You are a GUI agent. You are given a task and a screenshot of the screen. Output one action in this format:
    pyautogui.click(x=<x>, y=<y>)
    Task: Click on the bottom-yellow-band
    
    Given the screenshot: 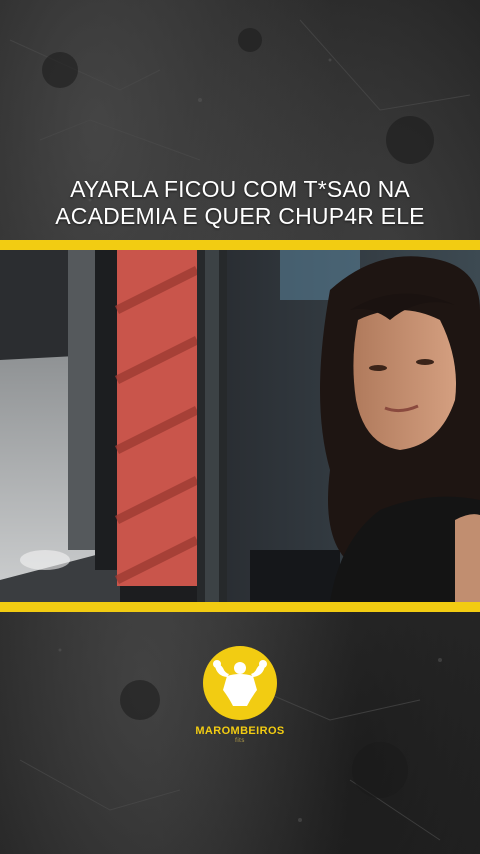 What is the action you would take?
    pyautogui.click(x=240, y=607)
    